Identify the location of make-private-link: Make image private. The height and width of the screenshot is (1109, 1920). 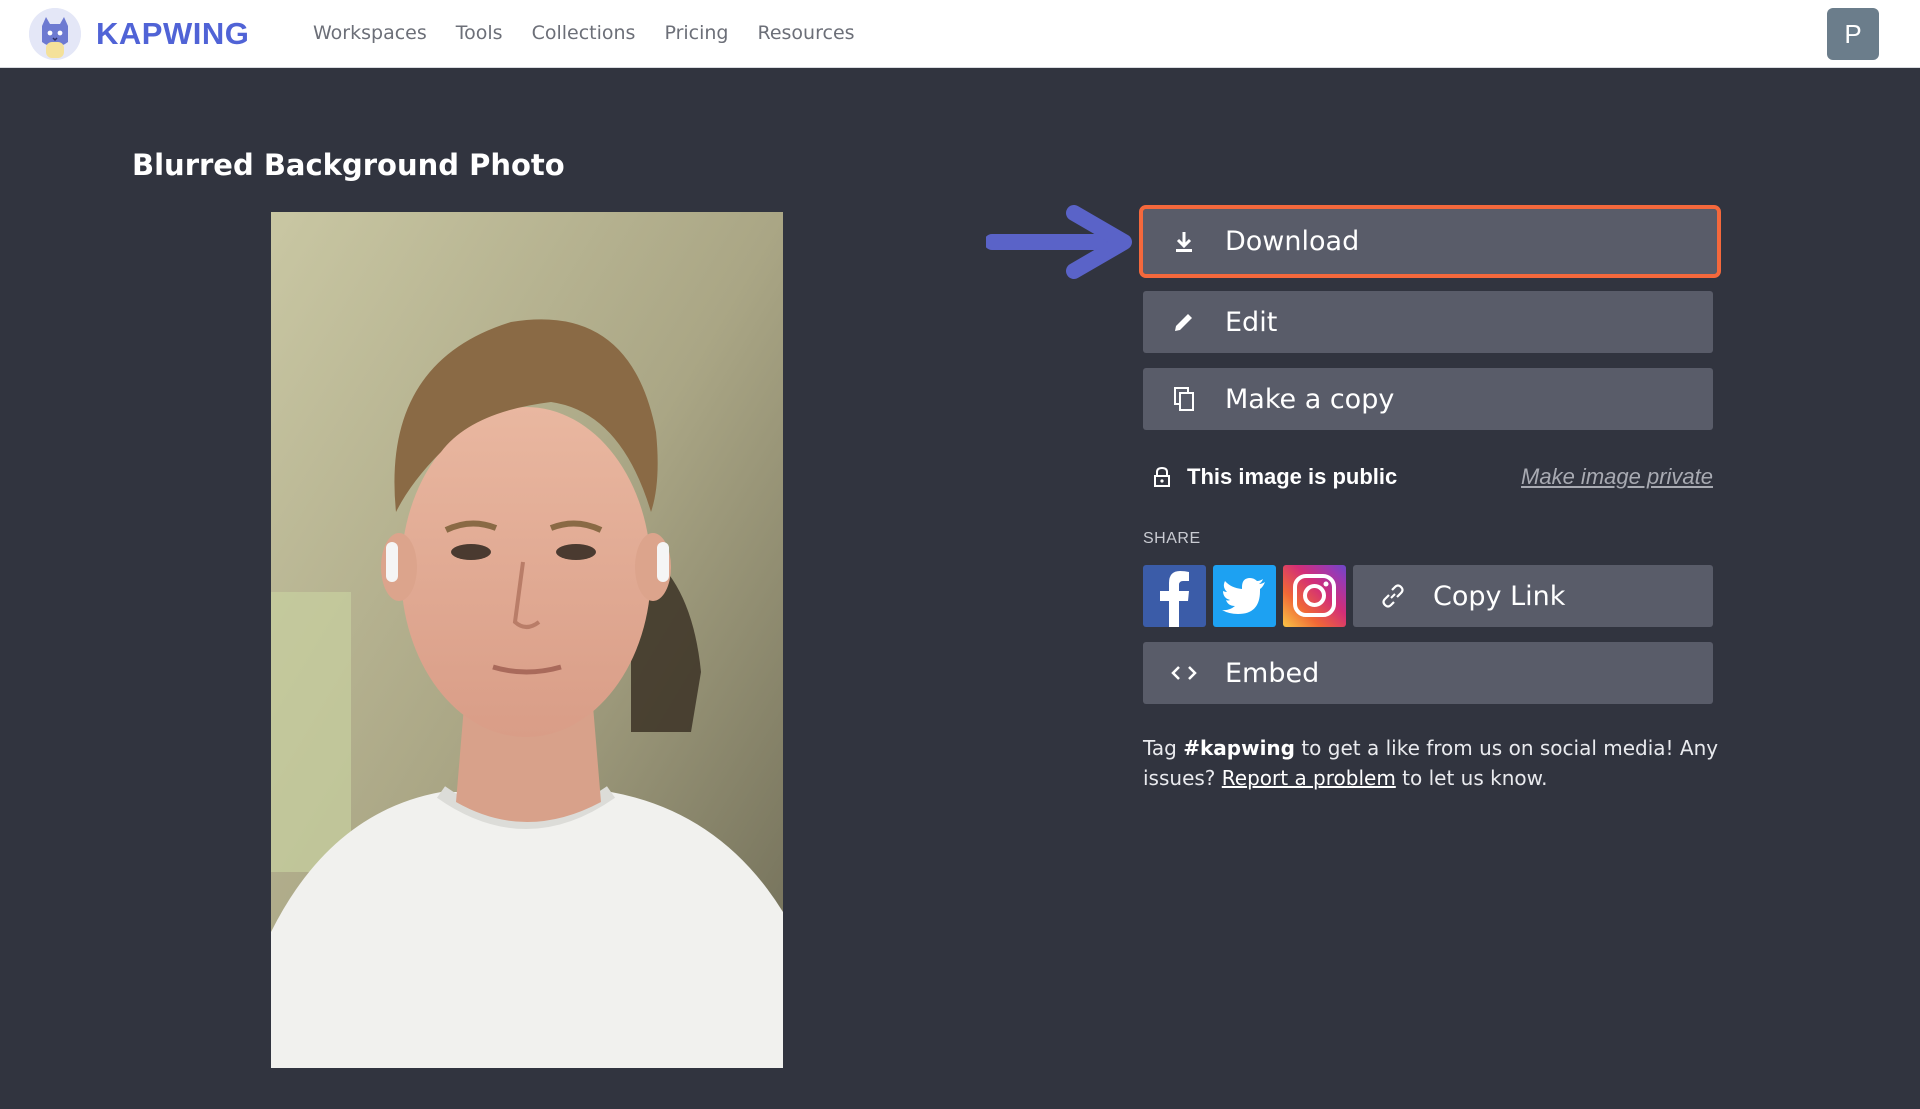
(1617, 477).